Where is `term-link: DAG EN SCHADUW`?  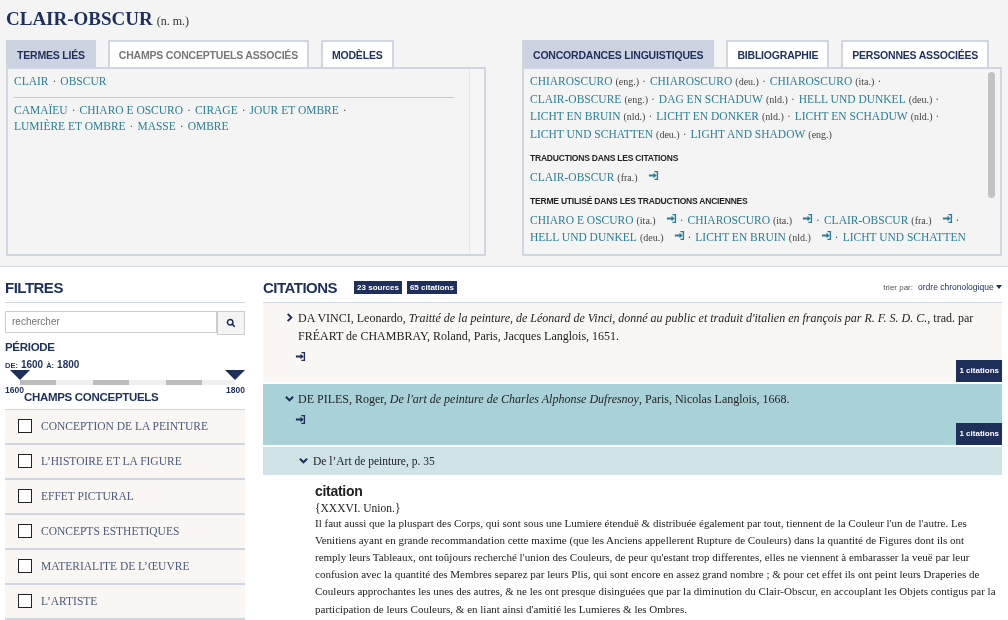
term-link: DAG EN SCHADUW is located at coordinates (710, 98).